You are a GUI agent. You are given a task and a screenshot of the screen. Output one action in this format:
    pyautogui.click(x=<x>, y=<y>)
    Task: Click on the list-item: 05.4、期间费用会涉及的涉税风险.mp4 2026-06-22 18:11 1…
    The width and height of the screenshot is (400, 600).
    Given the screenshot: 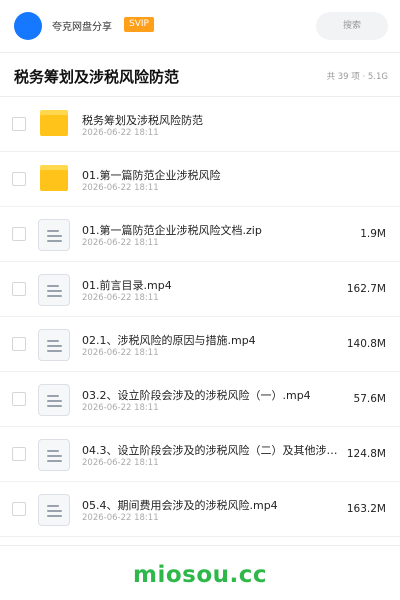 What is the action you would take?
    pyautogui.click(x=200, y=509)
    